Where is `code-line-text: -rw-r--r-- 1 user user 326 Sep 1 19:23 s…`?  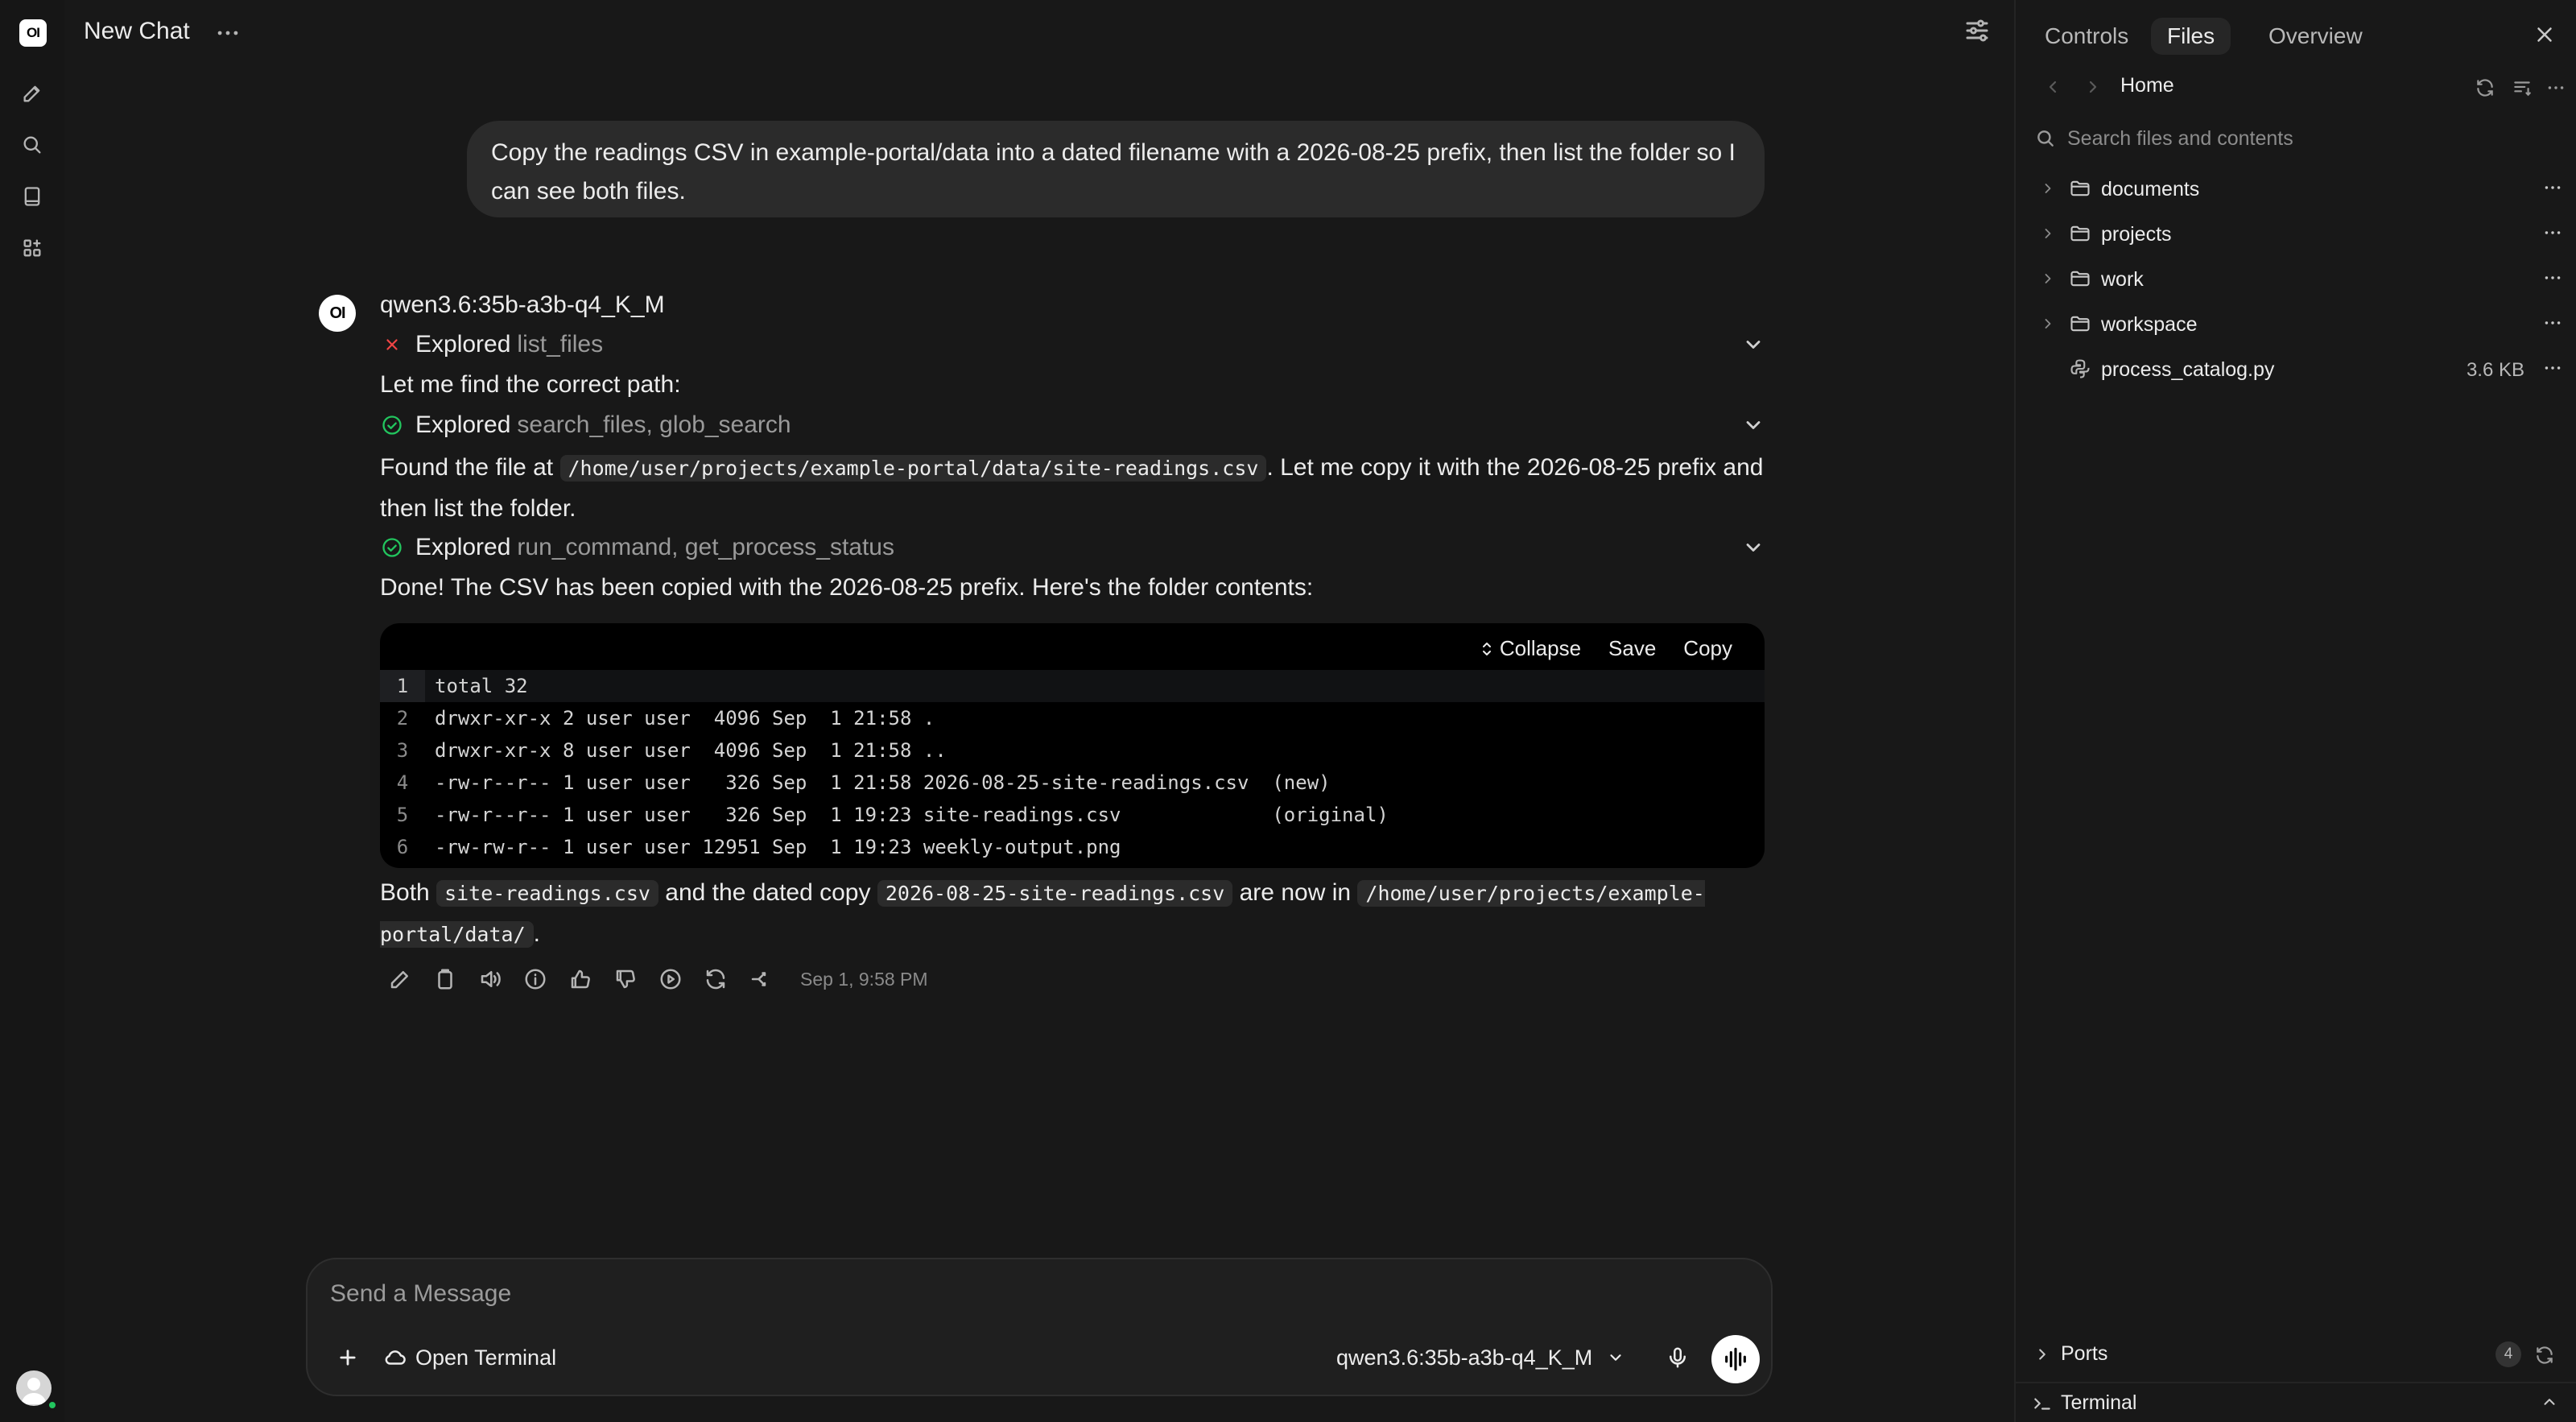
code-line-text: -rw-r--r-- 1 user user 326 Sep 1 19:23 s… is located at coordinates (912, 815).